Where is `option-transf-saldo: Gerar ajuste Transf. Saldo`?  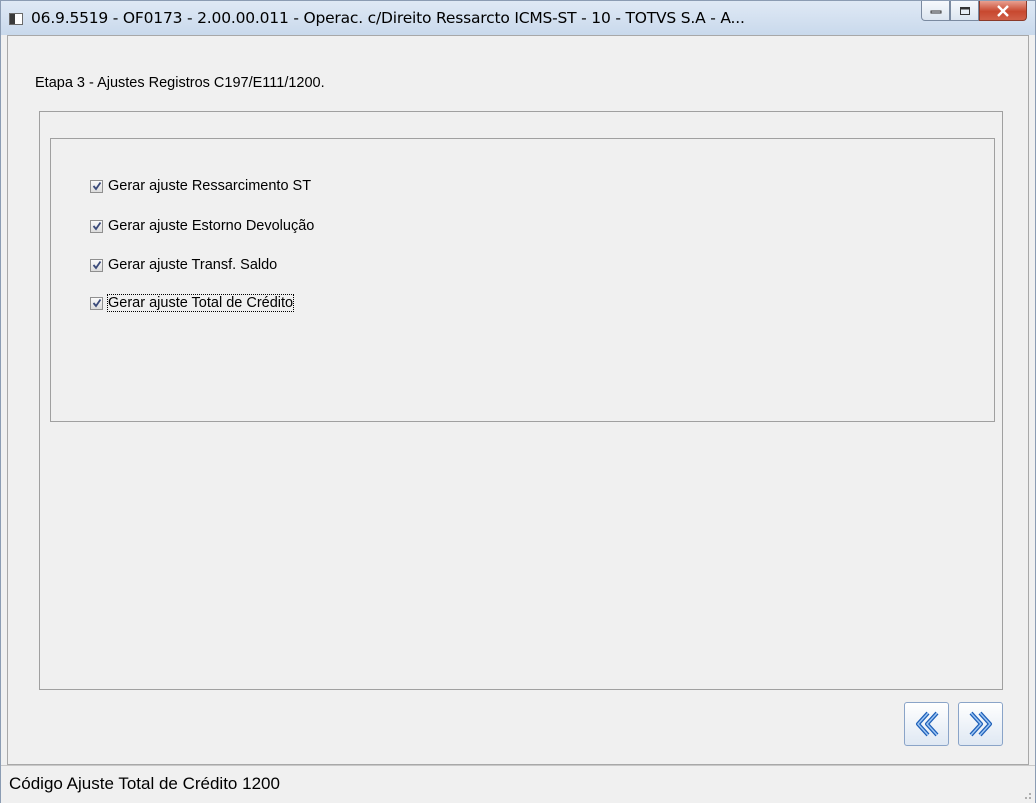 option-transf-saldo: Gerar ajuste Transf. Saldo is located at coordinates (183, 265).